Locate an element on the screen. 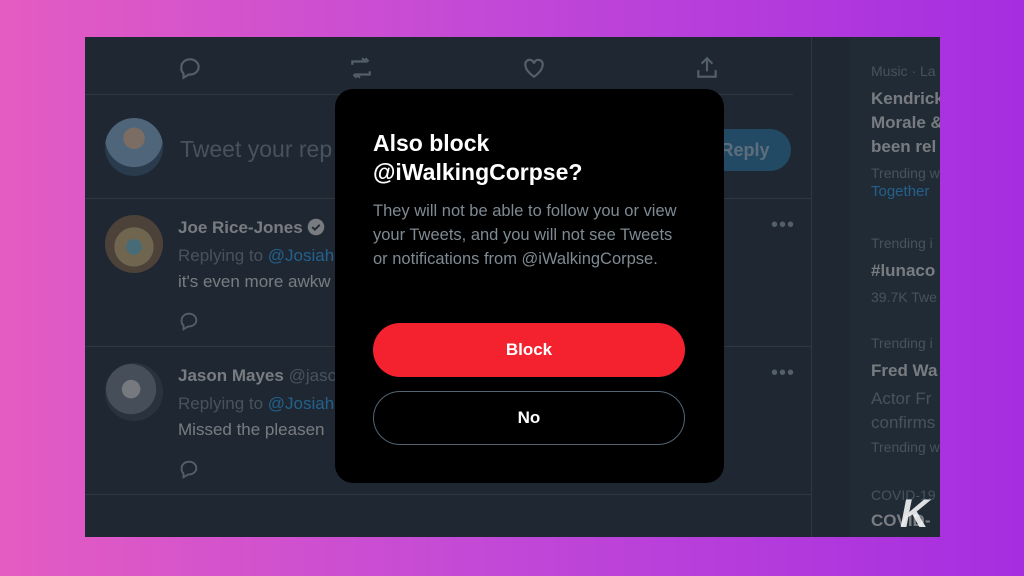  trend-title: Kendrick is located at coordinates (905, 98).